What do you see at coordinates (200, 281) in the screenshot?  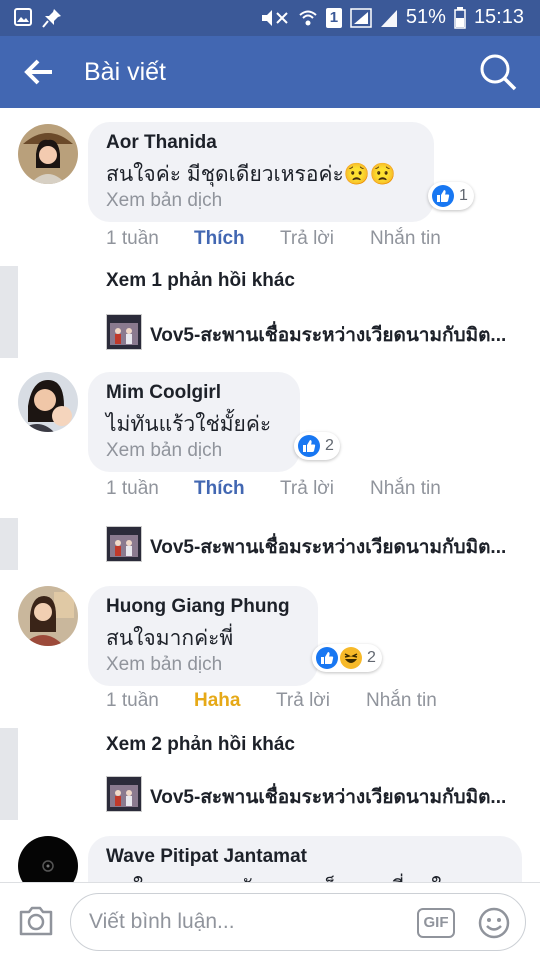 I see `view-more-replies-link: Xem 1 phản hồi khác` at bounding box center [200, 281].